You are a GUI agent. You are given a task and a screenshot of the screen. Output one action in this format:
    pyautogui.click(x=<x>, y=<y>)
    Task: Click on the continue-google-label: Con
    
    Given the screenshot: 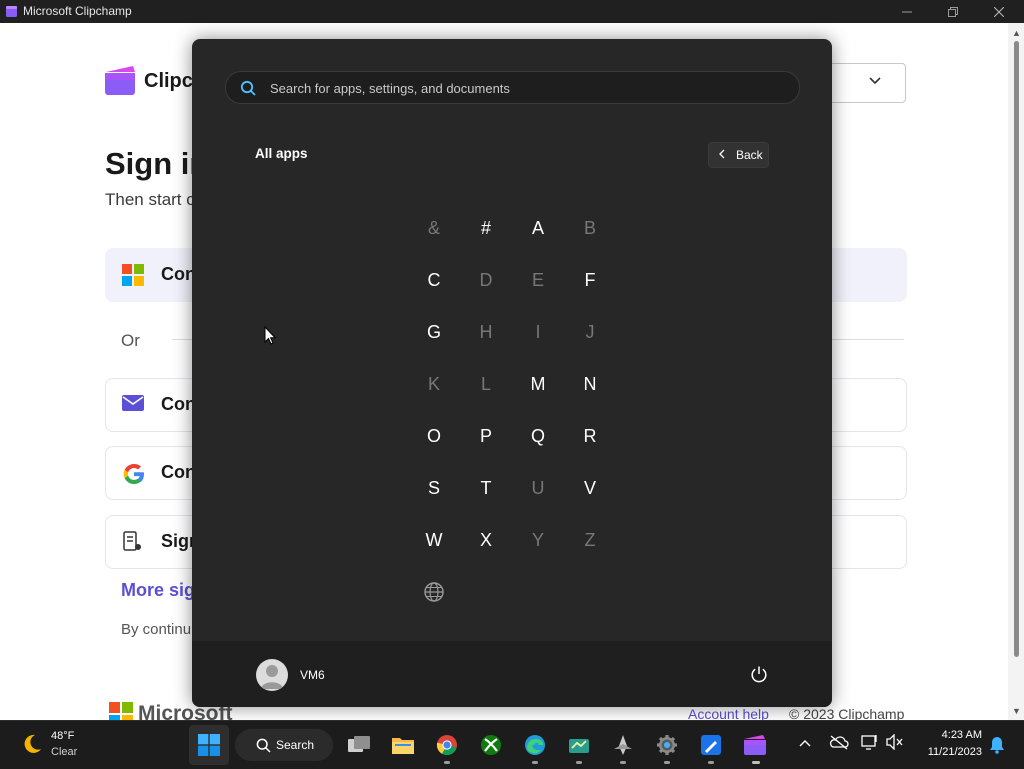 What is the action you would take?
    pyautogui.click(x=178, y=472)
    